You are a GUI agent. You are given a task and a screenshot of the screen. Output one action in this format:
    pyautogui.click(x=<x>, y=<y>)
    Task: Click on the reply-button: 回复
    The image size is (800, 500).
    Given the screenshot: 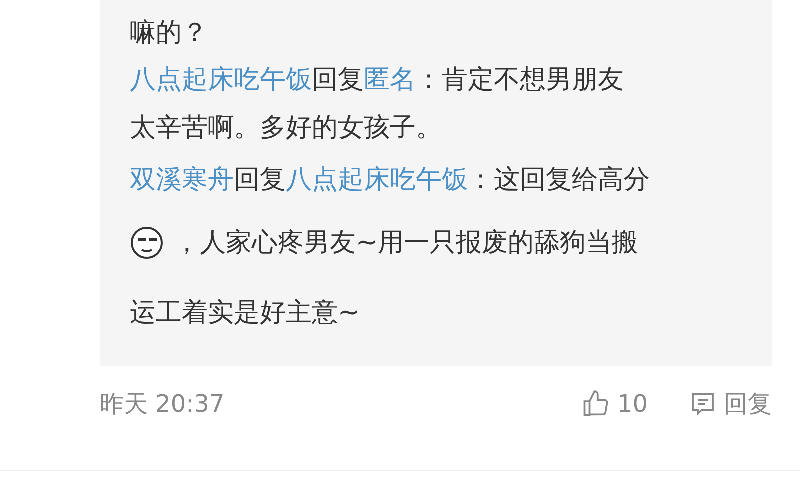 What is the action you would take?
    pyautogui.click(x=730, y=404)
    